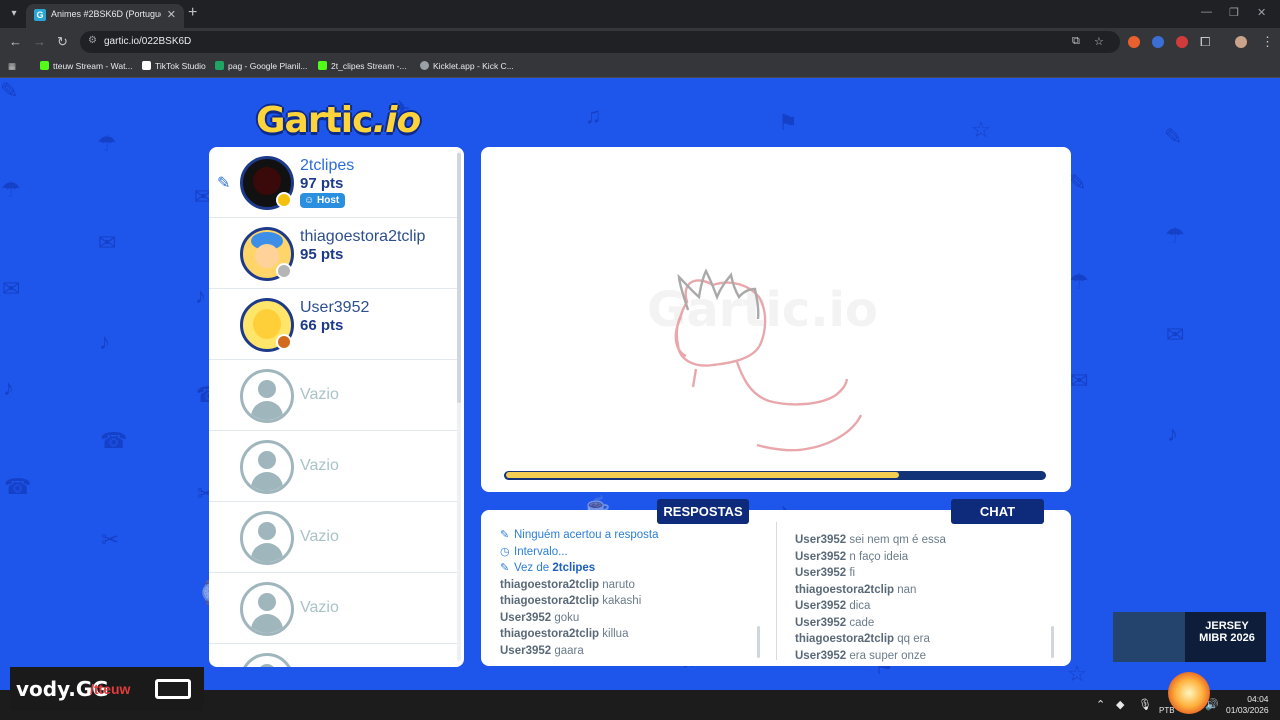  What do you see at coordinates (1267, 42) in the screenshot?
I see `menu-kebab-icon: ⋮` at bounding box center [1267, 42].